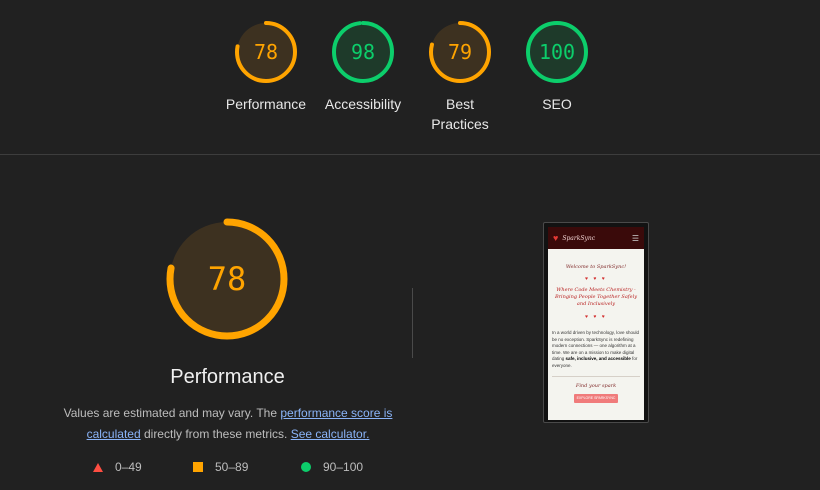 This screenshot has height=490, width=820. What do you see at coordinates (556, 238) in the screenshot?
I see `heart-logo-icon: ♥` at bounding box center [556, 238].